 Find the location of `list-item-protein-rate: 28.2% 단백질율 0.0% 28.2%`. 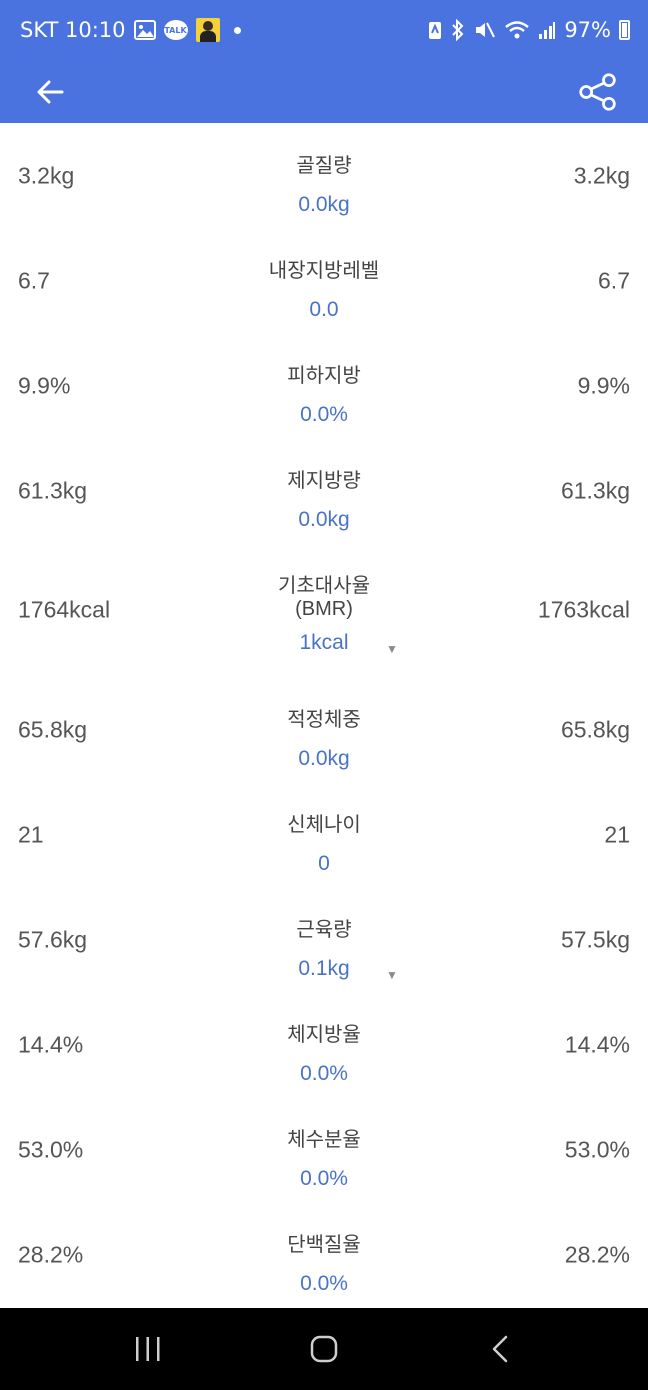

list-item-protein-rate: 28.2% 단백질율 0.0% 28.2% is located at coordinates (324, 1254).